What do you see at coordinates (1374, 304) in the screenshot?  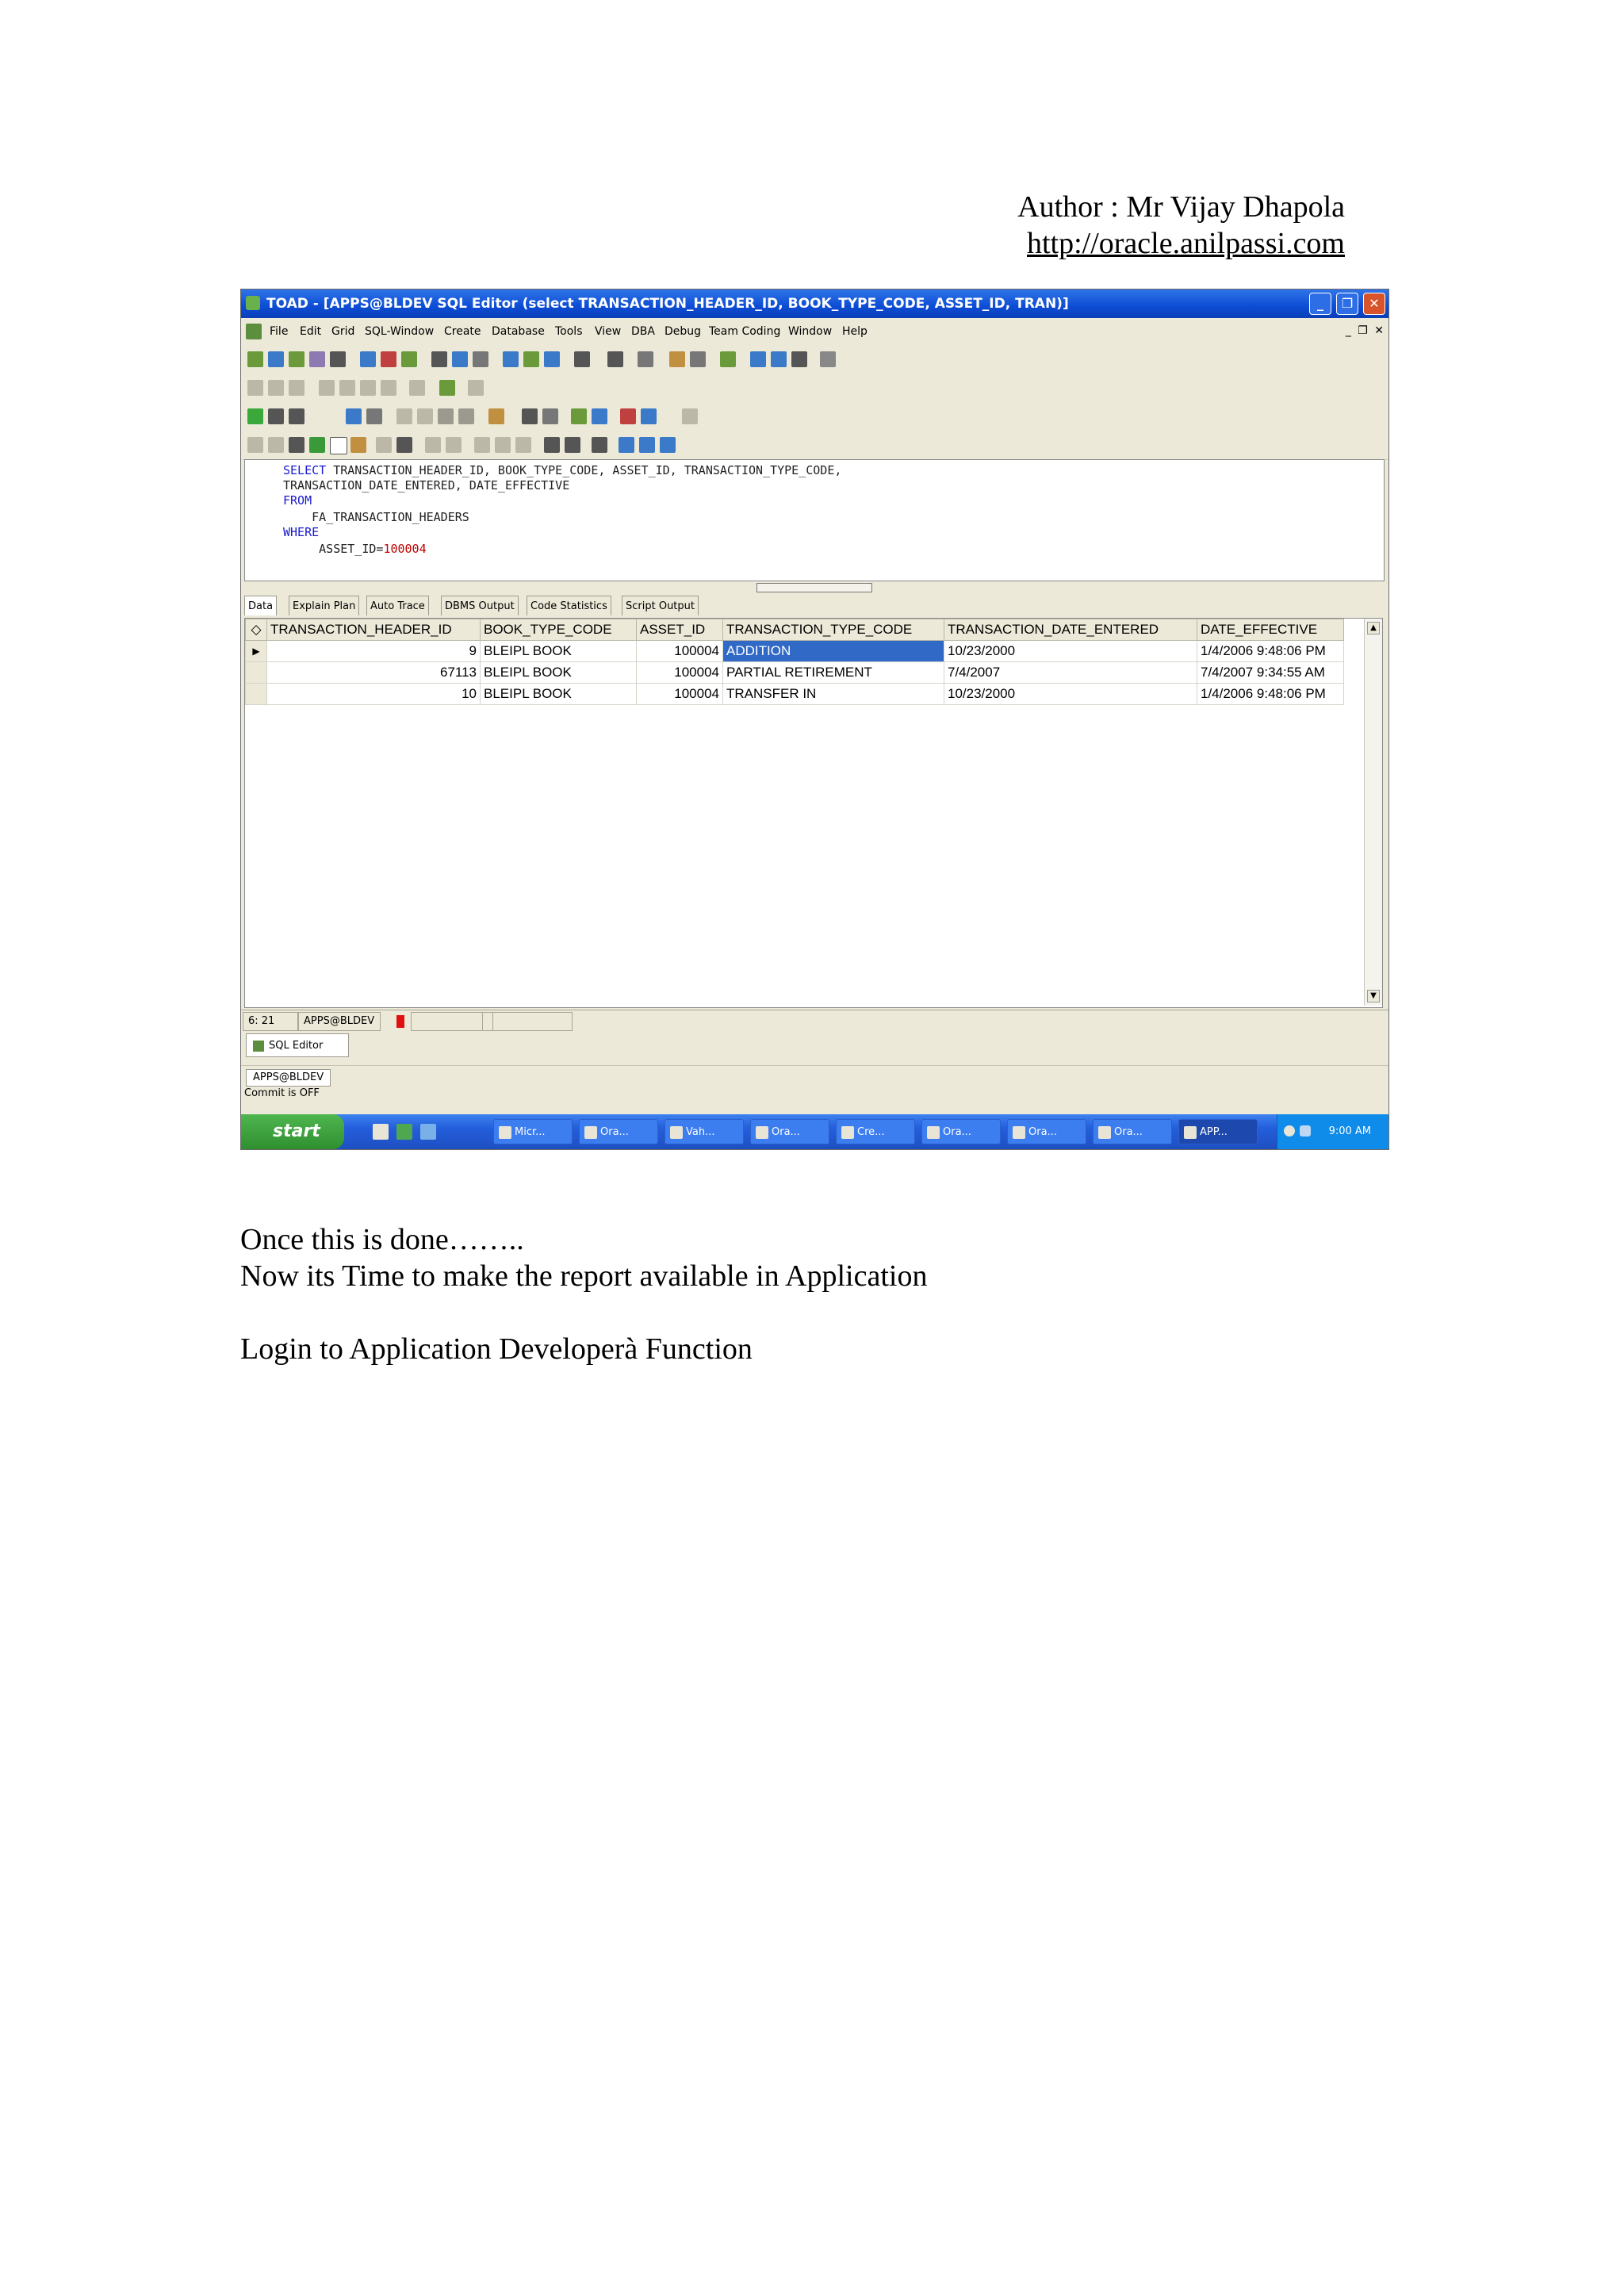 I see `close-button: ✕` at bounding box center [1374, 304].